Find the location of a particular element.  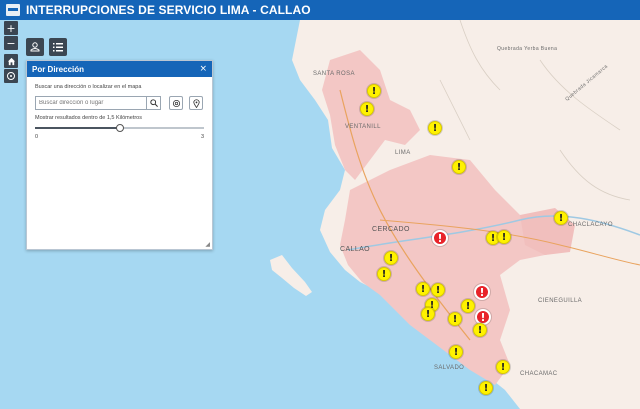

close-icon: × is located at coordinates (203, 69).